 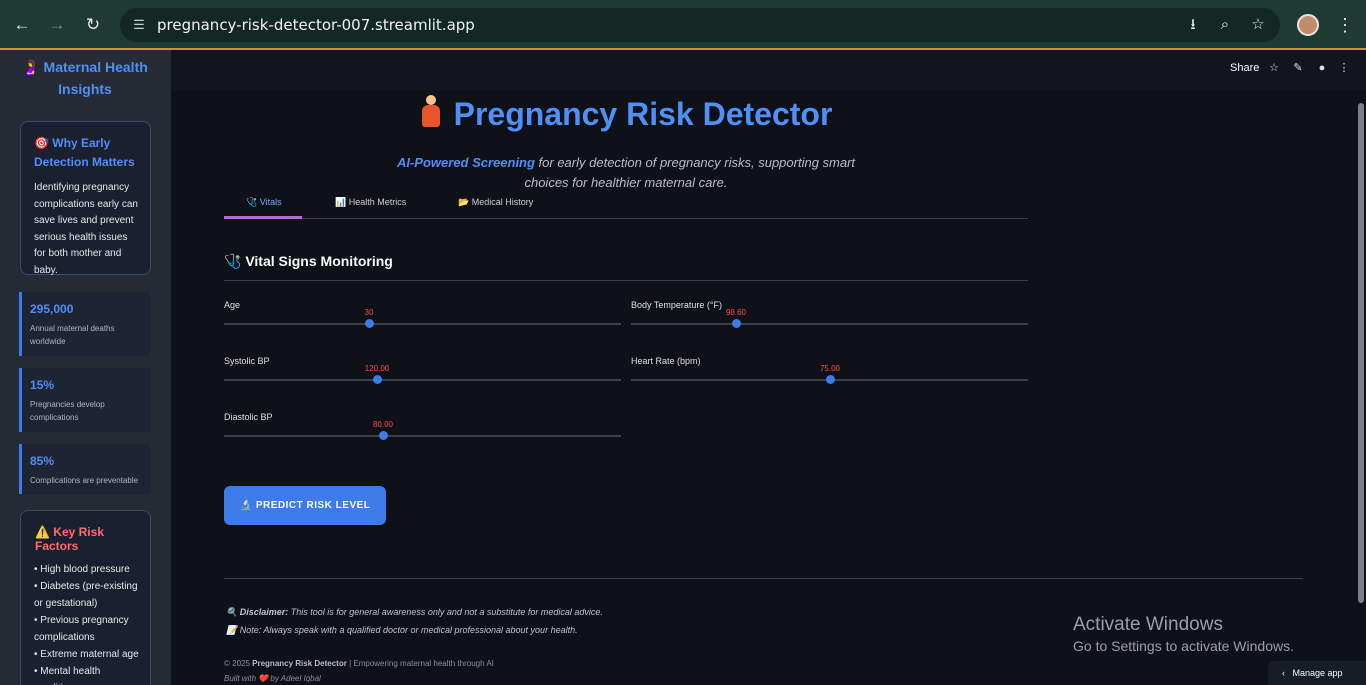 I want to click on stat-value: 15%, so click(x=42, y=385).